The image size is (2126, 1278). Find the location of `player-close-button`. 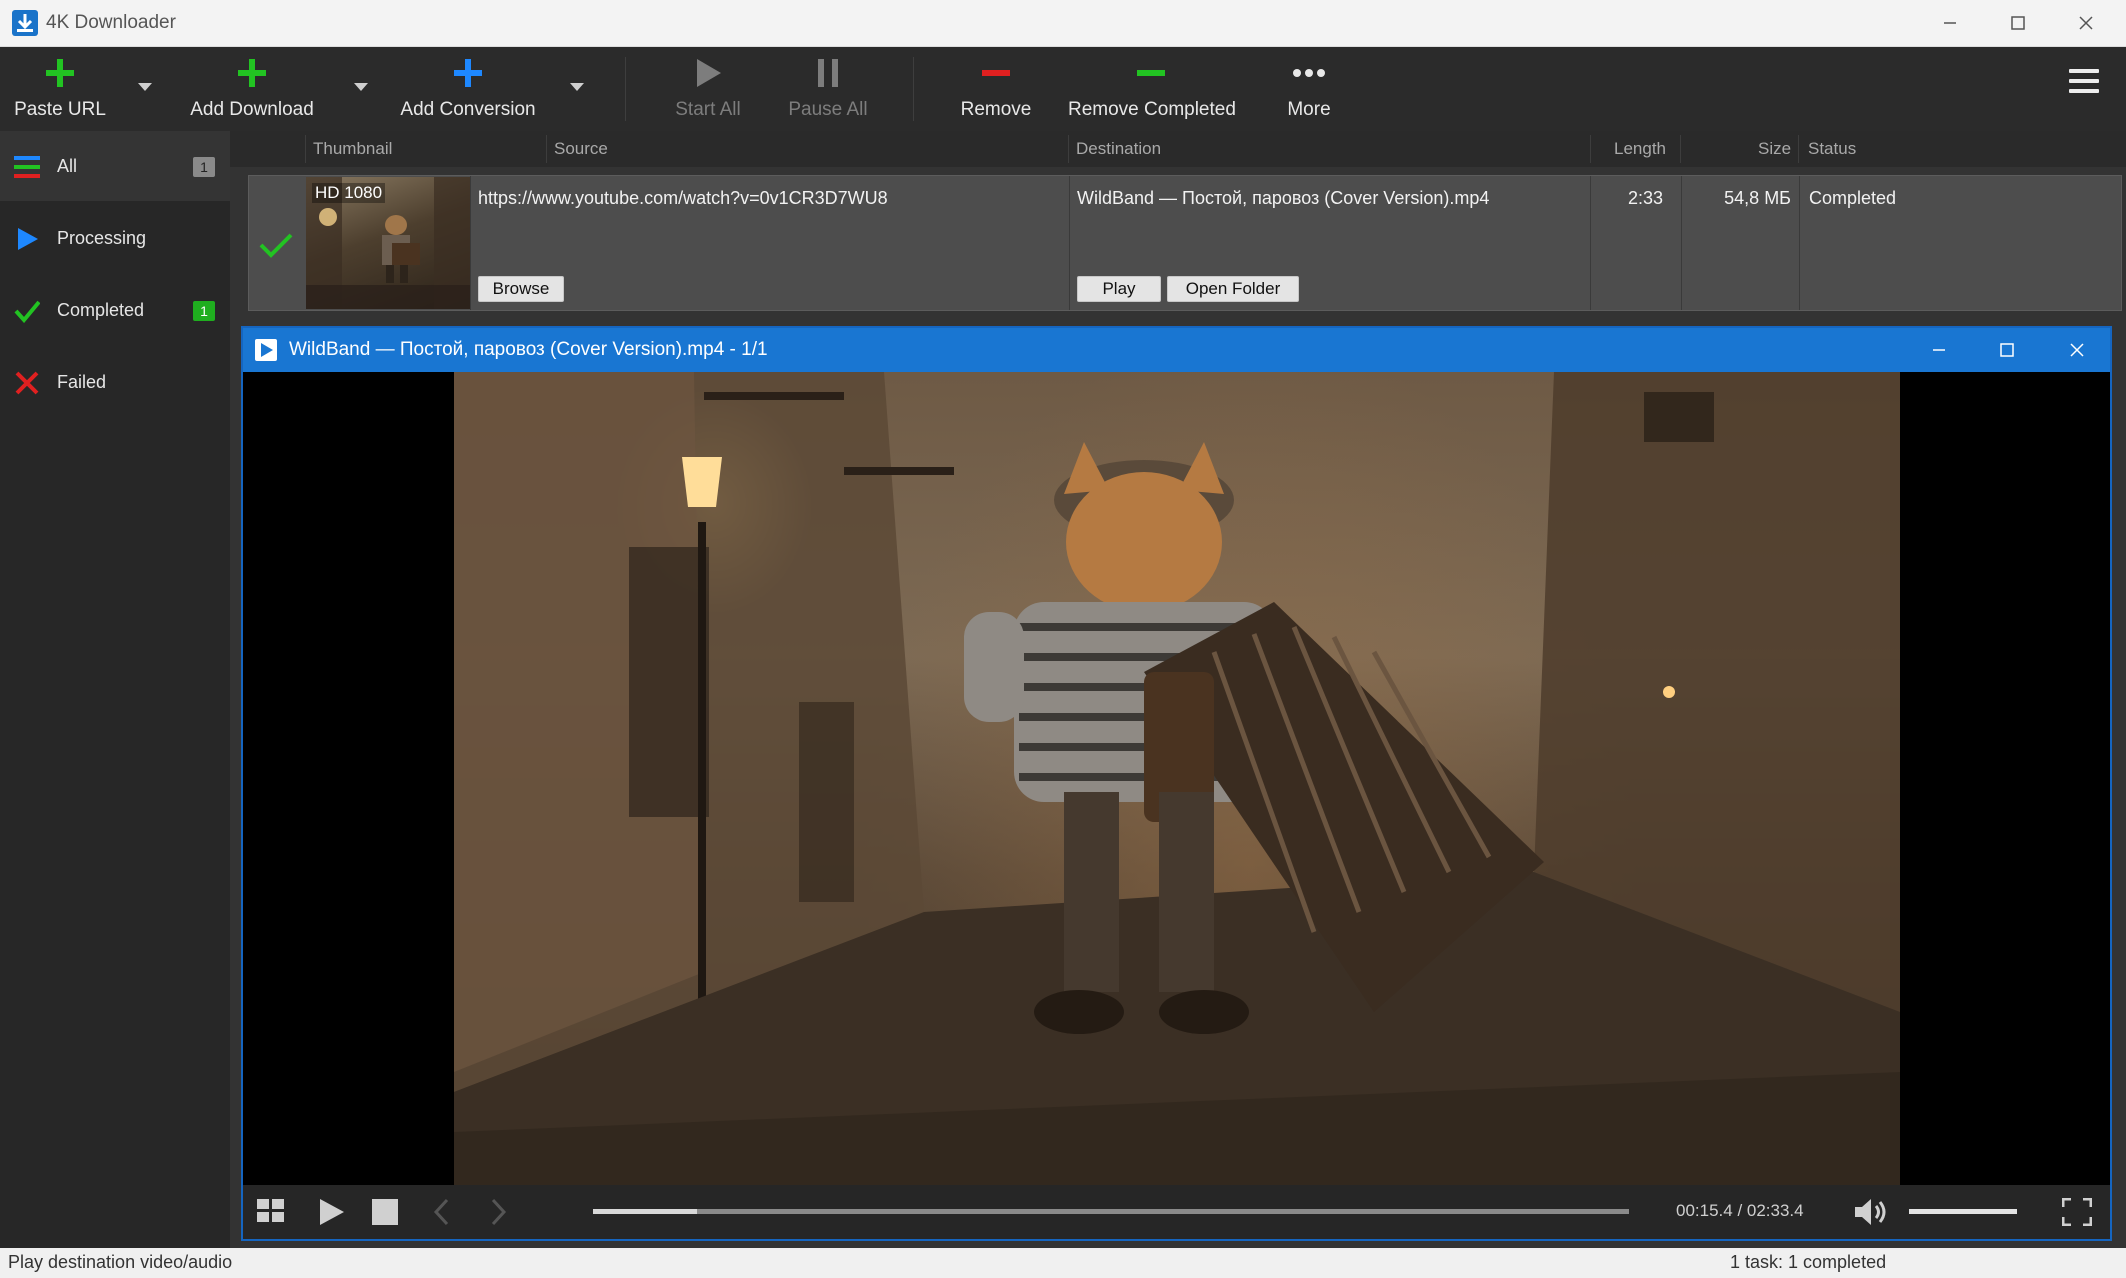

player-close-button is located at coordinates (2077, 350).